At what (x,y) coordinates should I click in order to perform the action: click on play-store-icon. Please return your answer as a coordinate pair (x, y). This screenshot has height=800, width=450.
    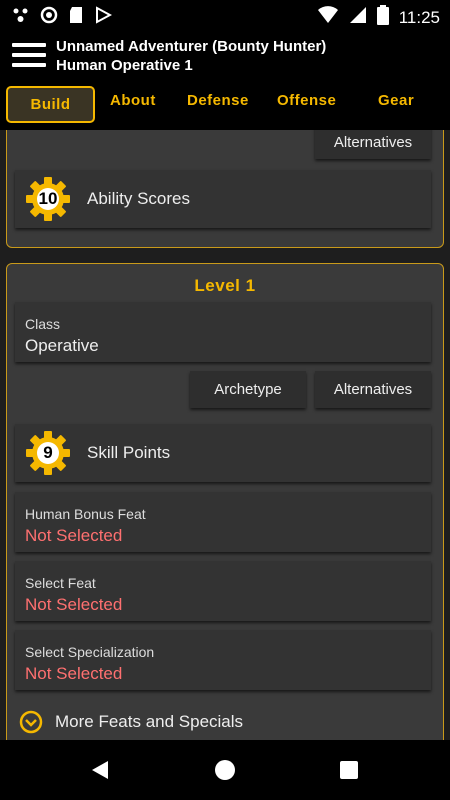
    Looking at the image, I should click on (103, 17).